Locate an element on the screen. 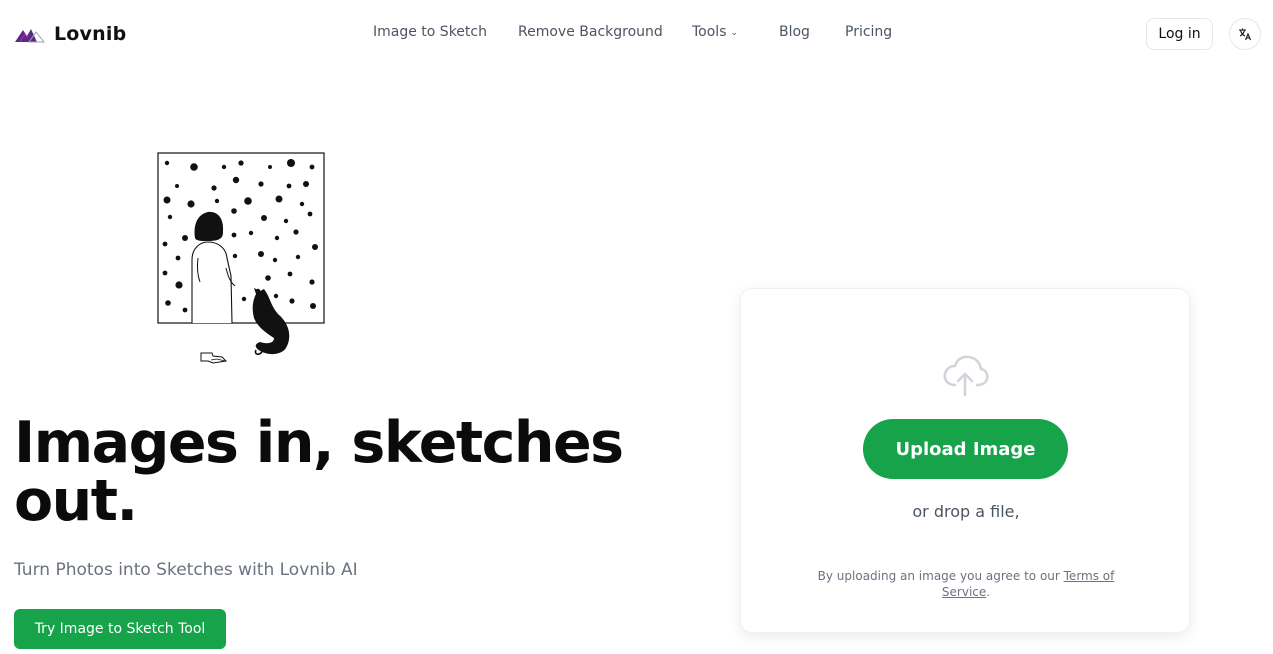 Image resolution: width=1273 pixels, height=654 pixels. language-button is located at coordinates (1245, 34).